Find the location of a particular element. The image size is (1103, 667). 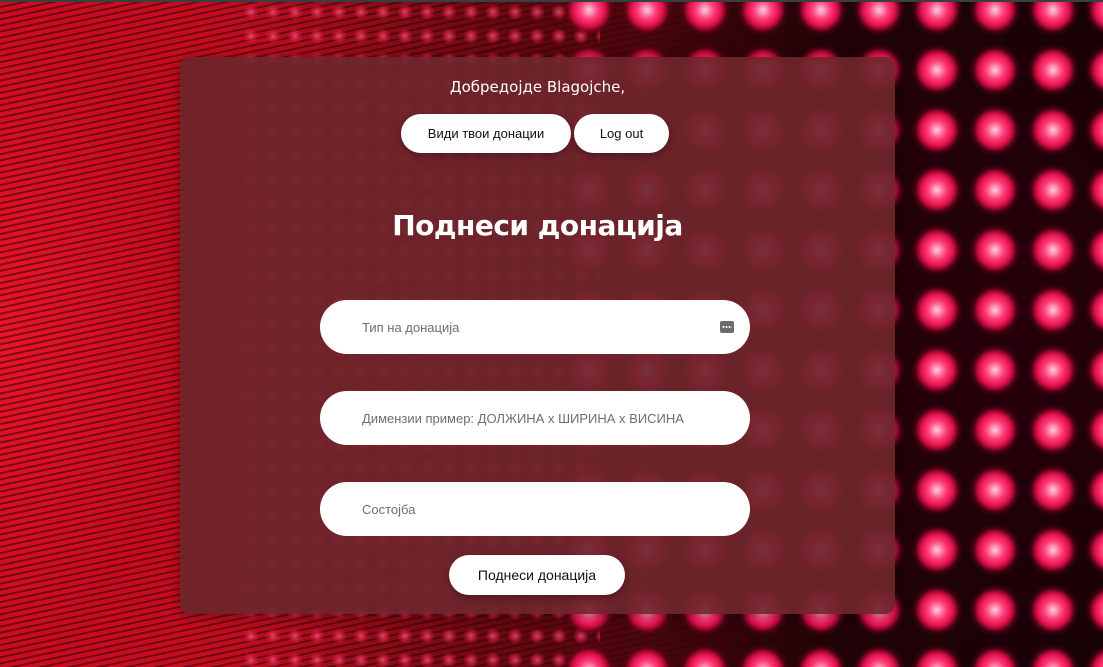

logout-button: Log out is located at coordinates (621, 133).